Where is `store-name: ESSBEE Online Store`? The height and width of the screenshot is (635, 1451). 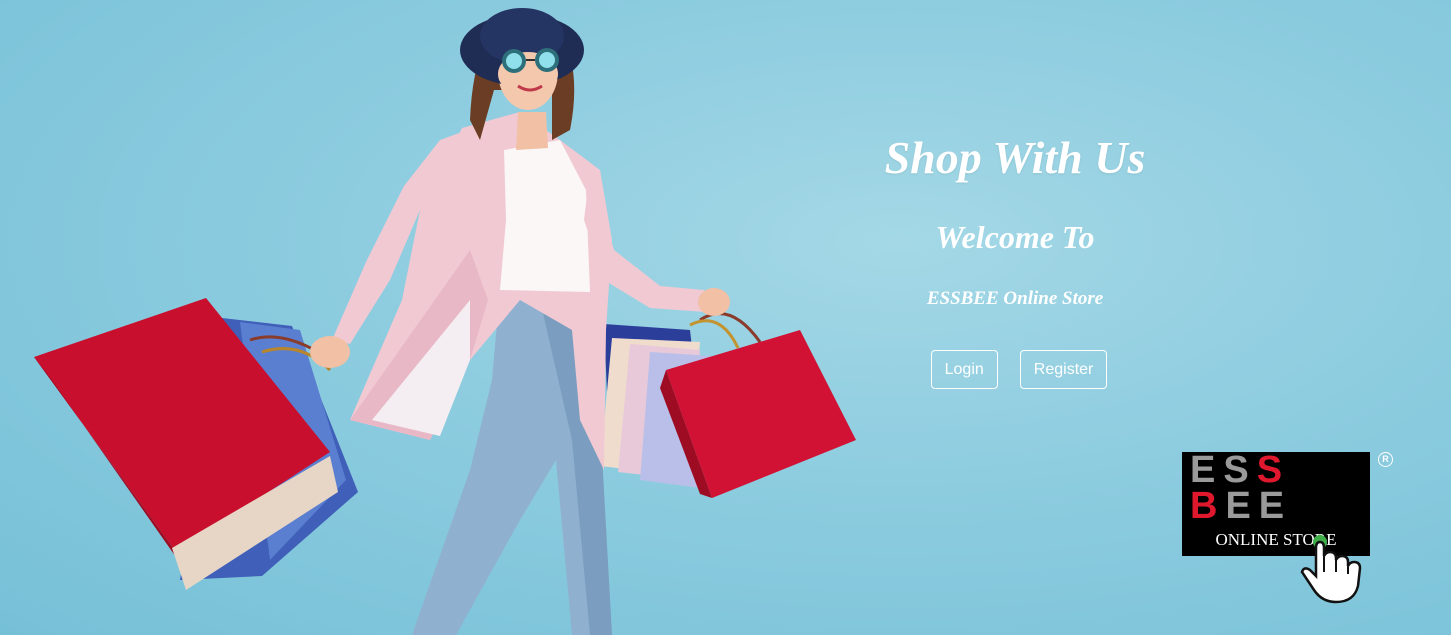
store-name: ESSBEE Online Store is located at coordinates (1015, 298).